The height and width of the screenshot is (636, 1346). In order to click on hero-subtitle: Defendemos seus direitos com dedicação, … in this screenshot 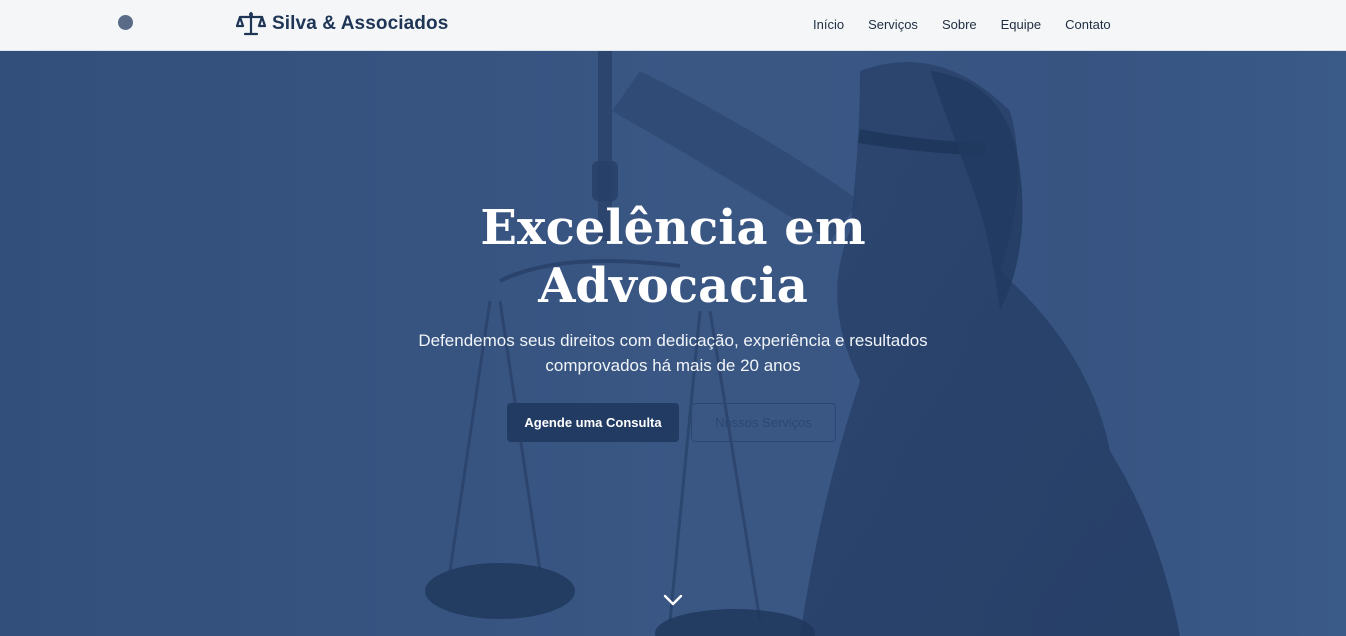, I will do `click(673, 353)`.